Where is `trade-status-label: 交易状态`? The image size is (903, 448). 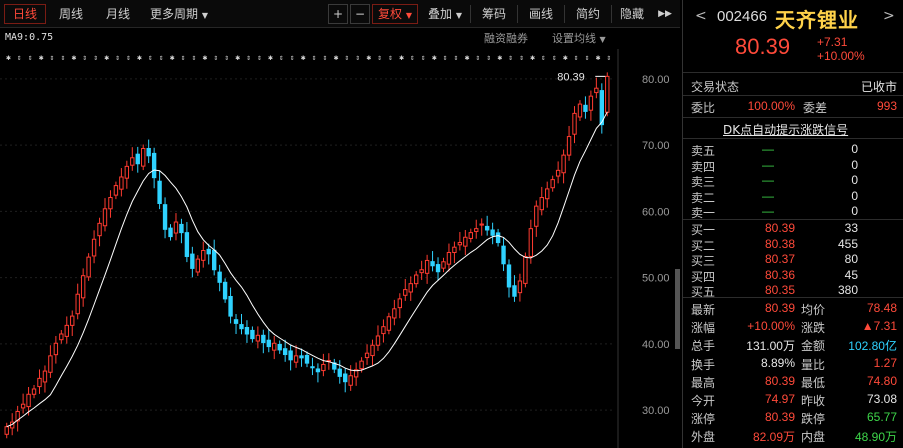 trade-status-label: 交易状态 is located at coordinates (715, 87).